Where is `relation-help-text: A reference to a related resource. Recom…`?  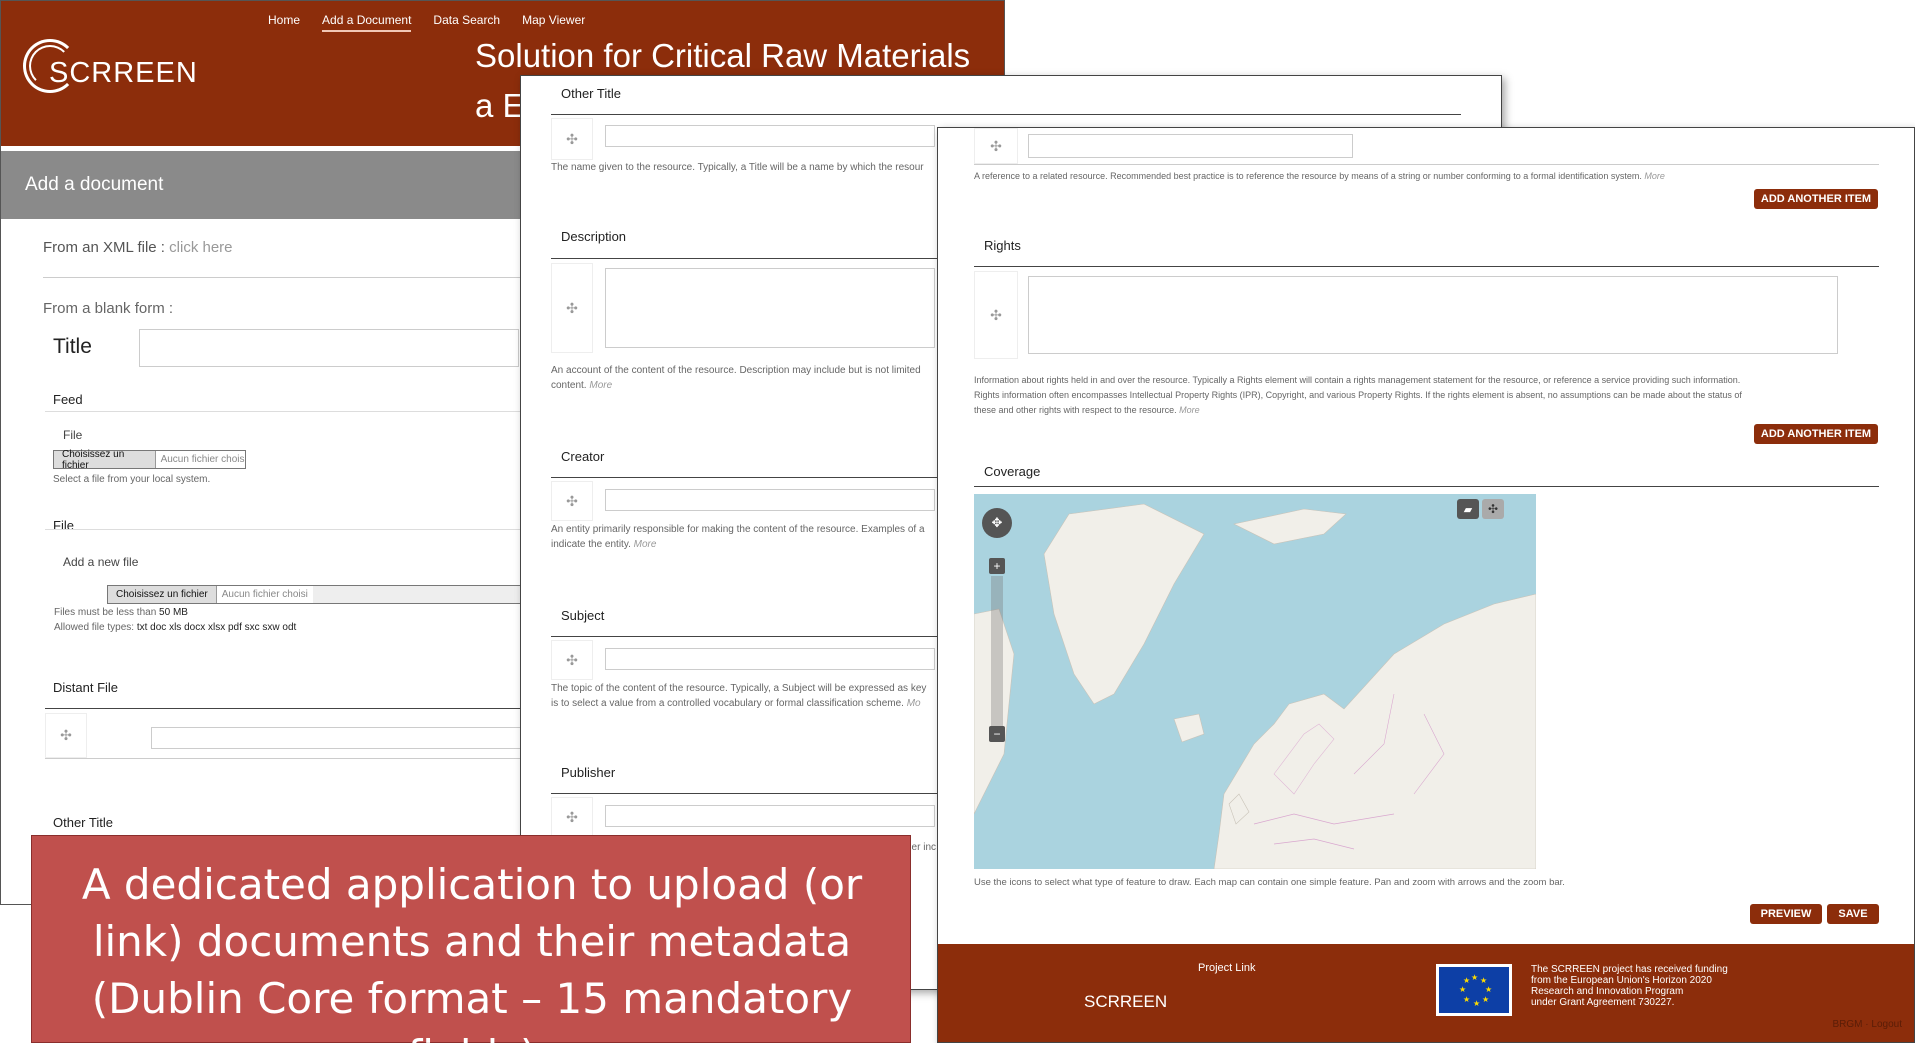
relation-help-text: A reference to a related resource. Recom… is located at coordinates (1308, 176).